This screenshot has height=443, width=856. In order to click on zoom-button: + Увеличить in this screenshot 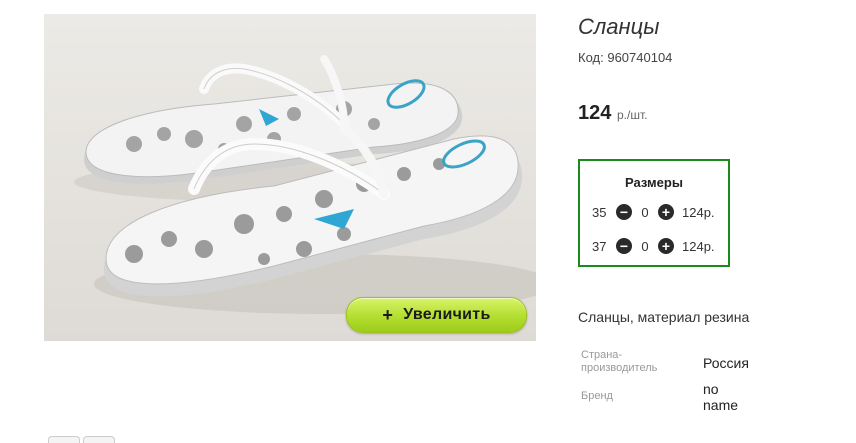, I will do `click(436, 315)`.